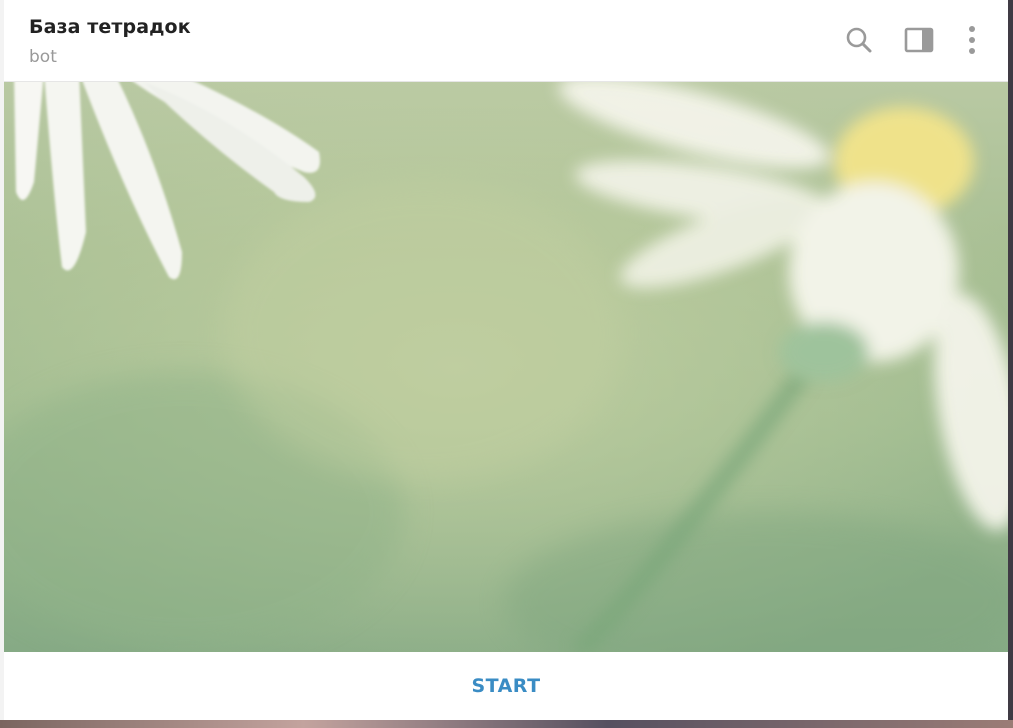  I want to click on search-icon, so click(859, 40).